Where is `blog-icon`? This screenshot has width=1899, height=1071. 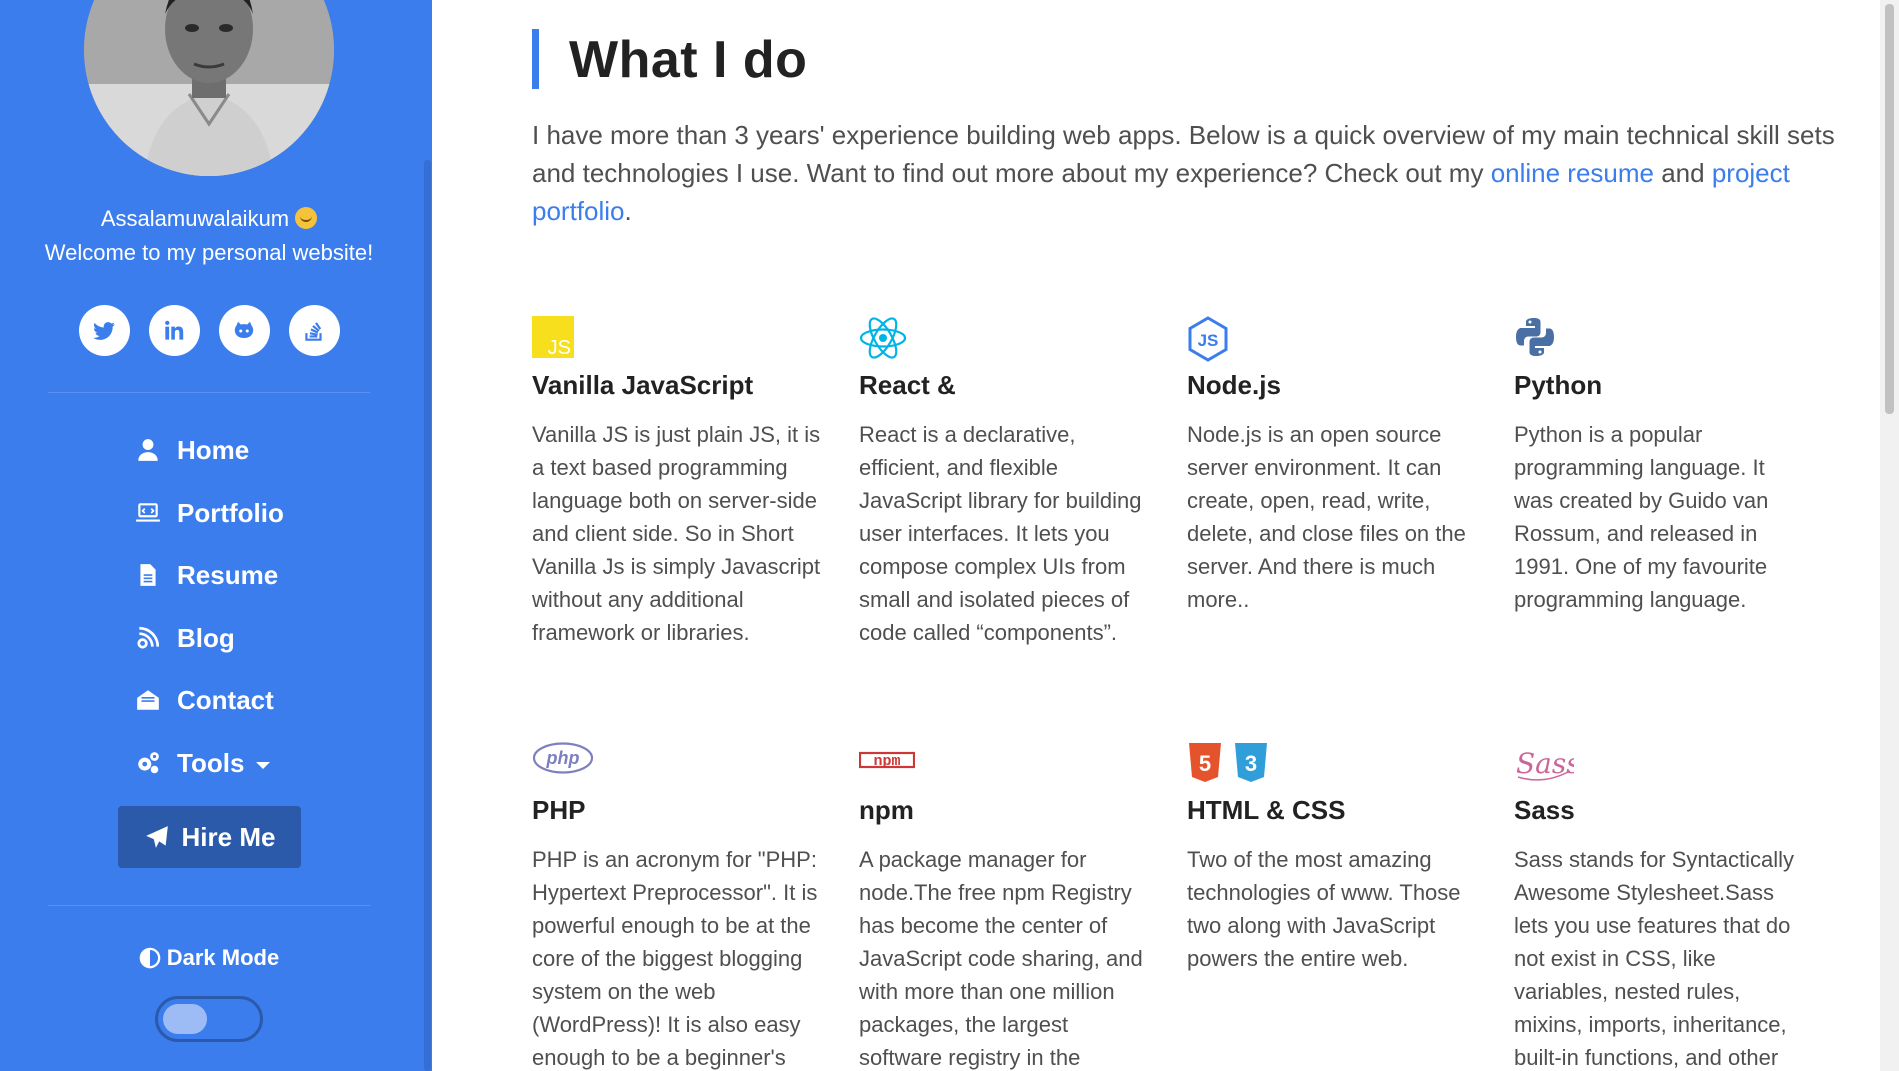 blog-icon is located at coordinates (148, 637).